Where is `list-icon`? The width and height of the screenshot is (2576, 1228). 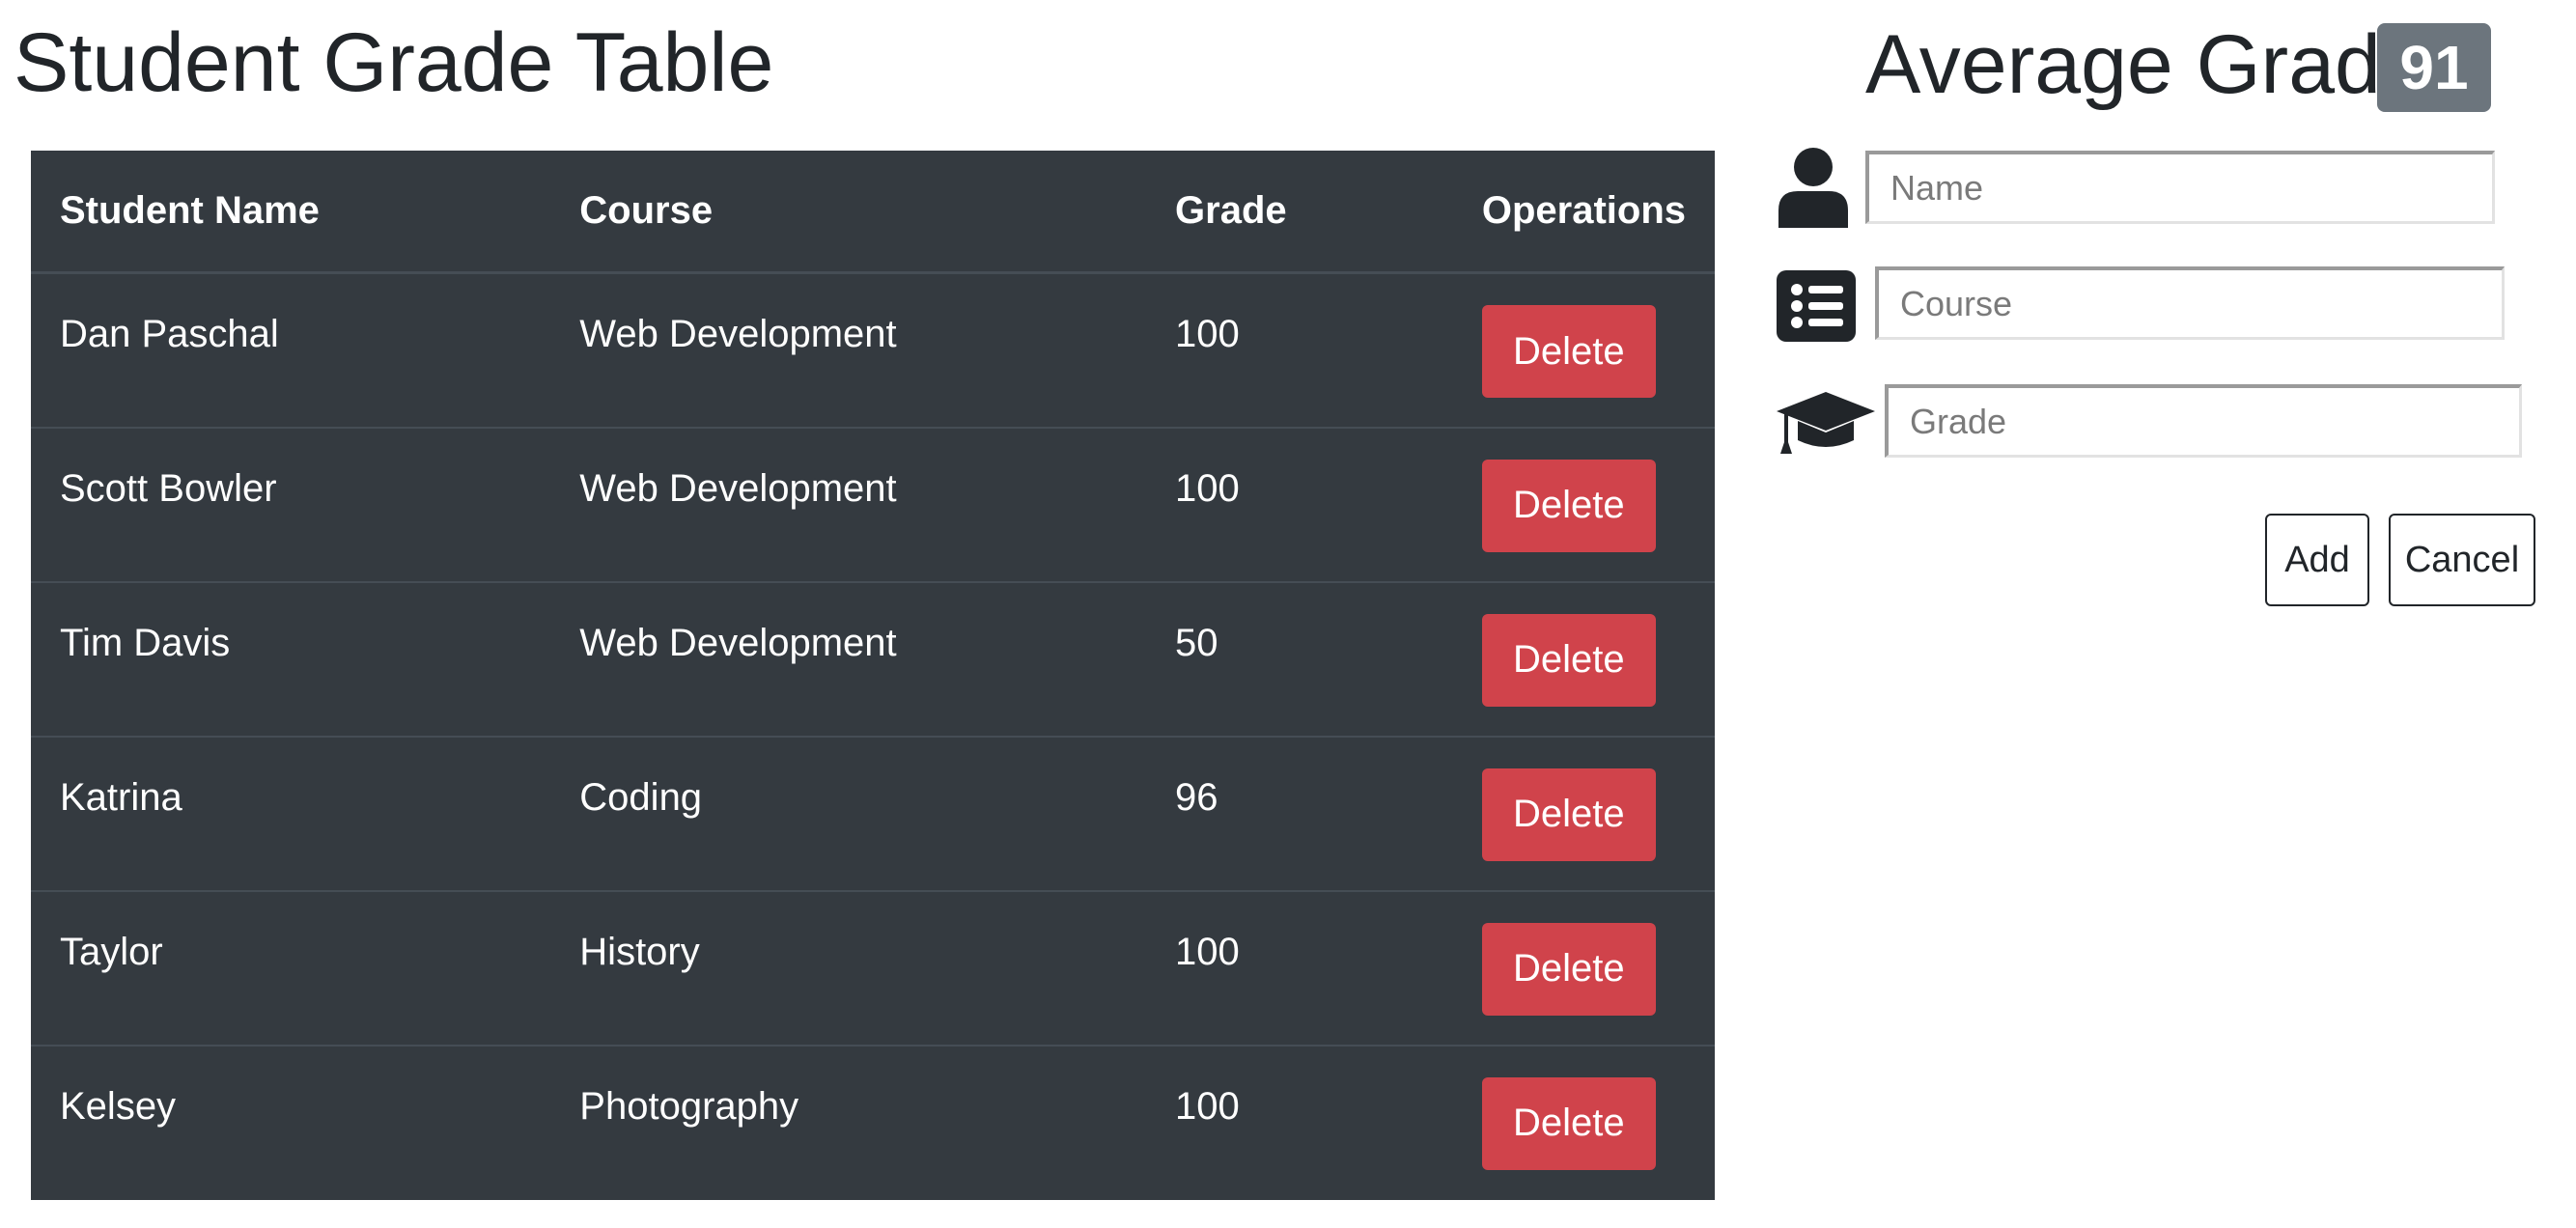 list-icon is located at coordinates (1817, 308).